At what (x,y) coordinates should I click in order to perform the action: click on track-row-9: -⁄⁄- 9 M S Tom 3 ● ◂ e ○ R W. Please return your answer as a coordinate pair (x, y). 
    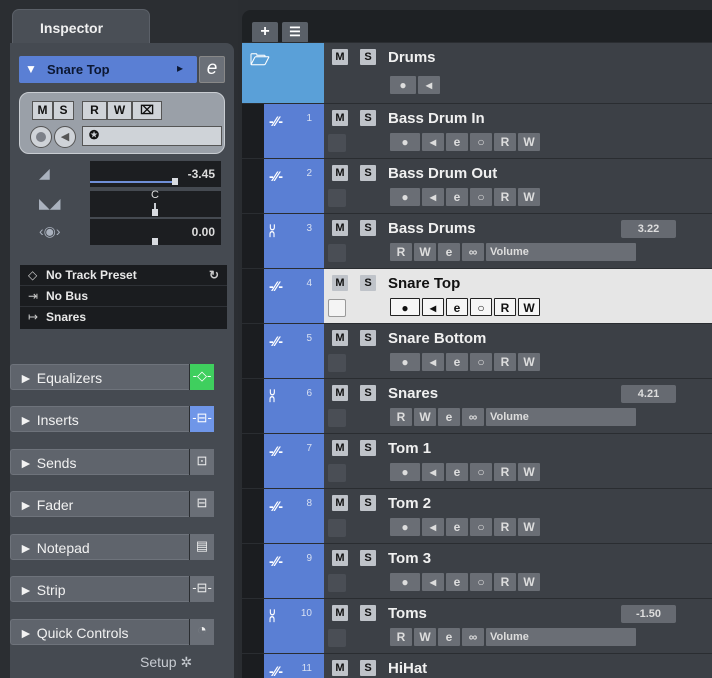
    Looking at the image, I should click on (477, 570).